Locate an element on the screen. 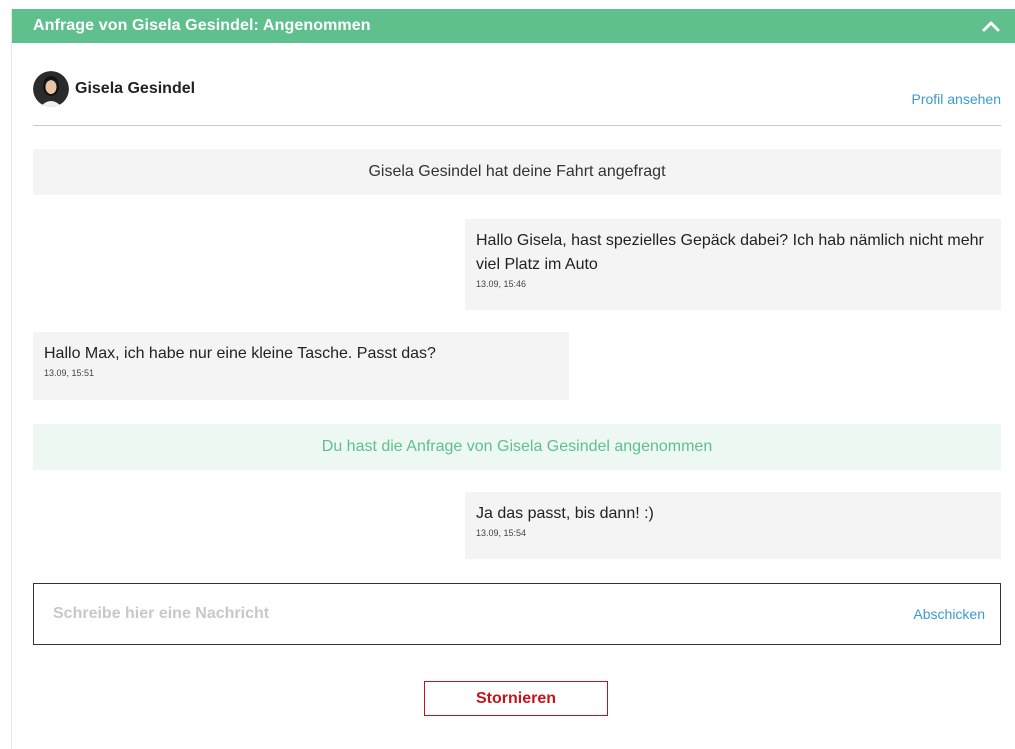  message-bubble-outgoing: Ja das passt, bis dann! :) 13.09, 15:54 is located at coordinates (733, 525).